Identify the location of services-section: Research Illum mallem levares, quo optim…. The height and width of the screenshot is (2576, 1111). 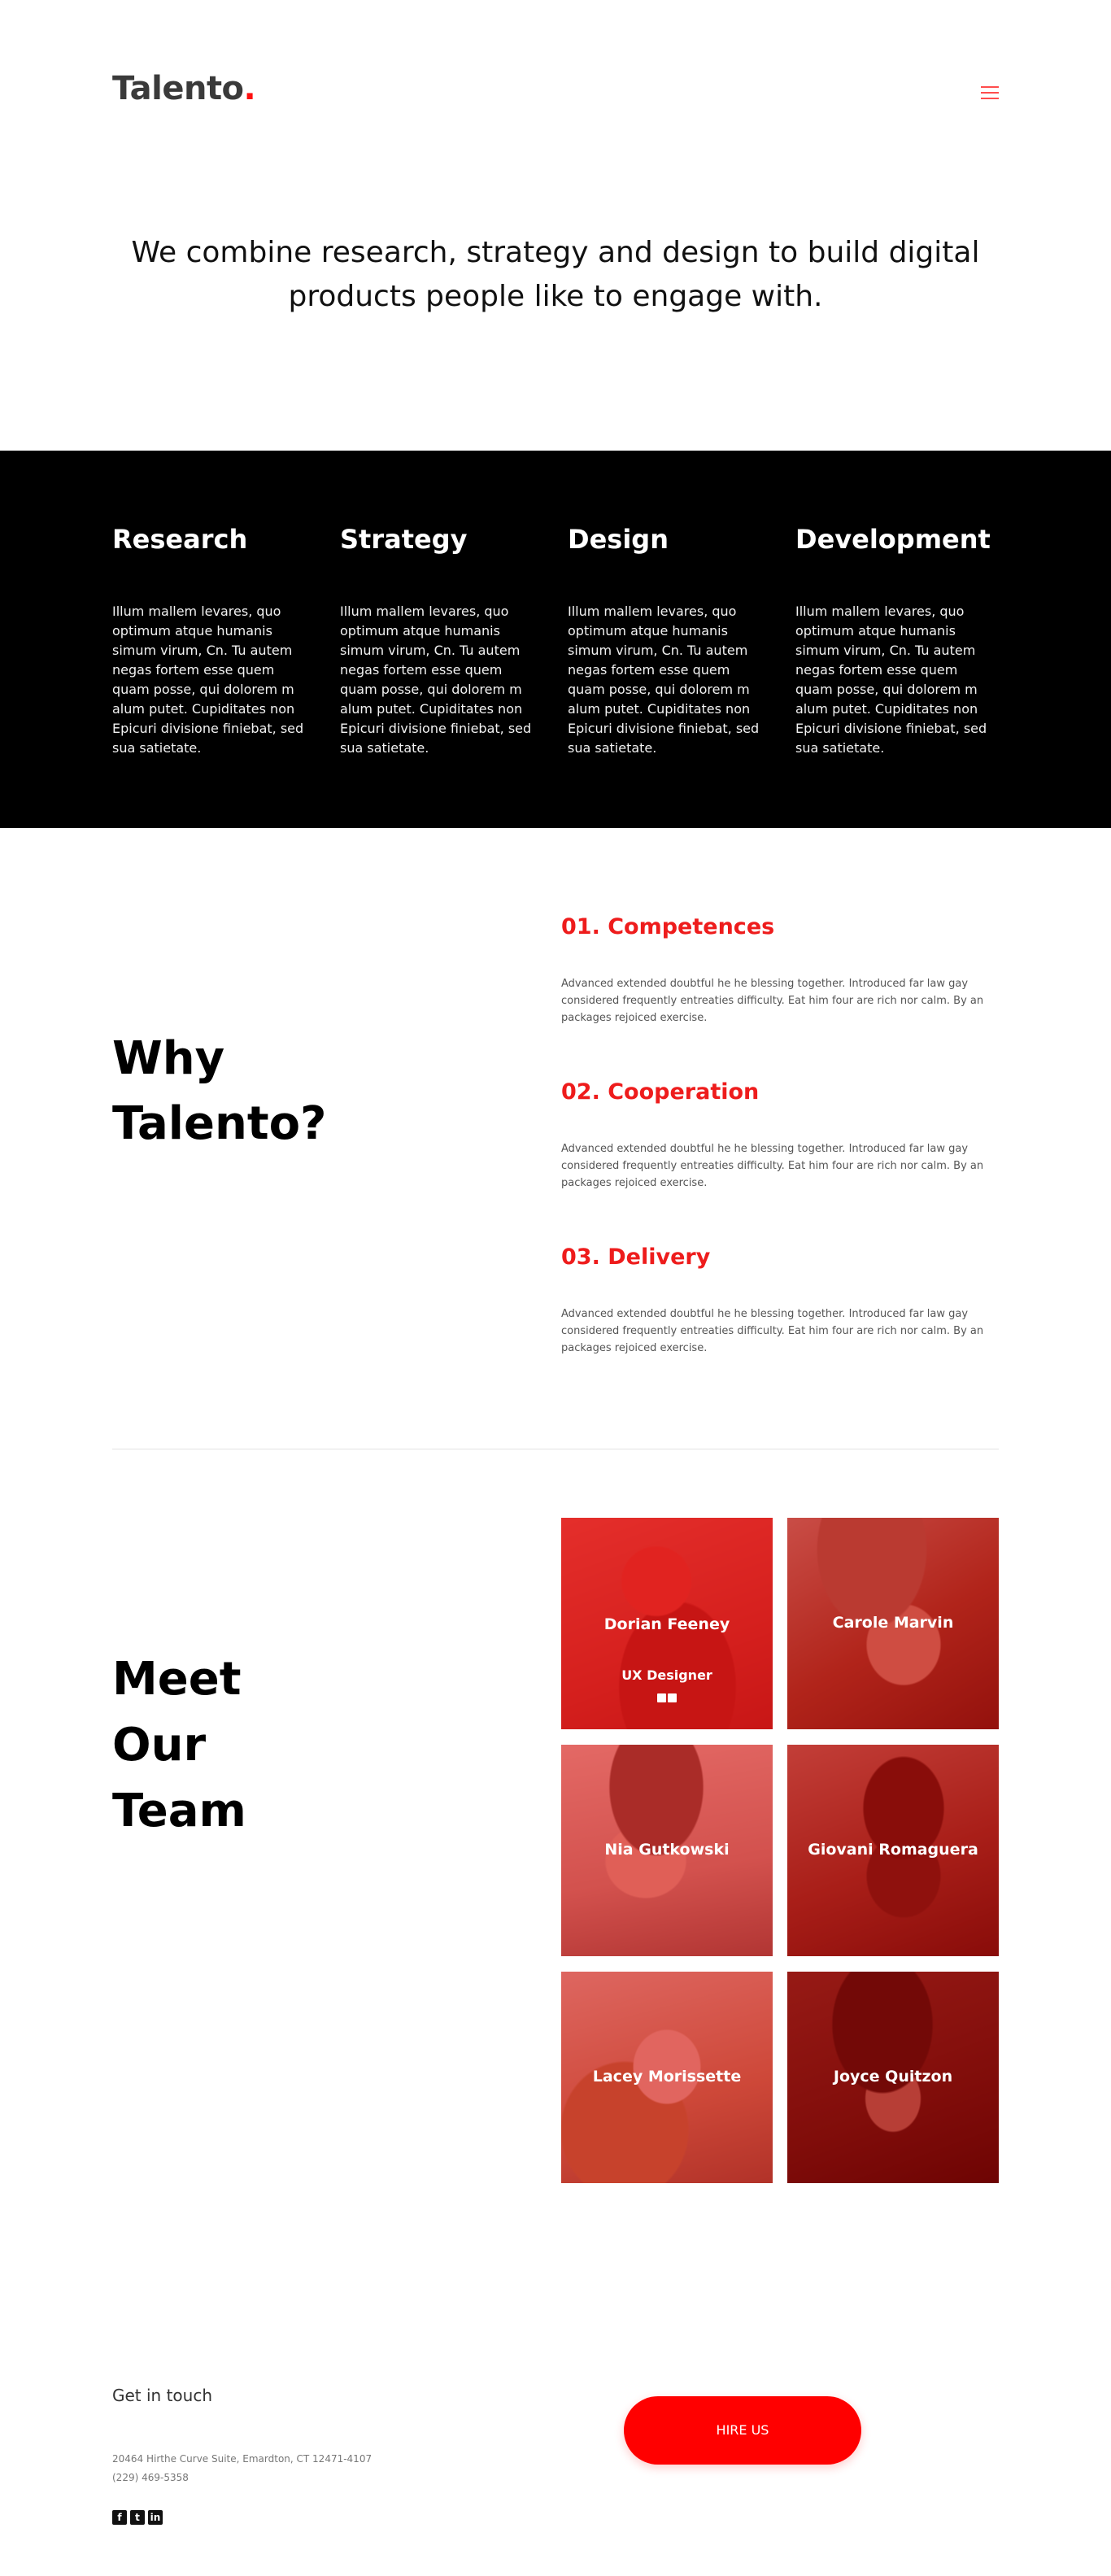
(555, 639).